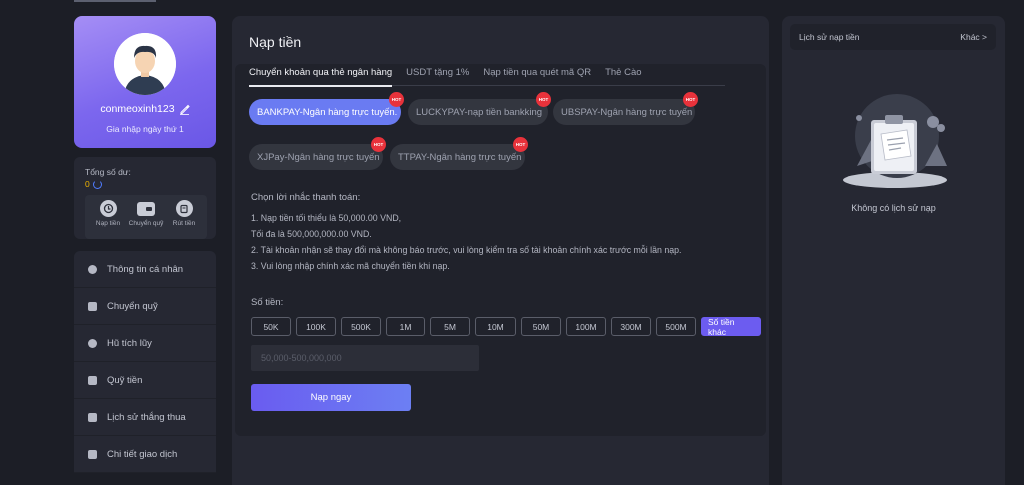 This screenshot has height=485, width=1024. I want to click on page-title: Nạp tiền, so click(275, 42).